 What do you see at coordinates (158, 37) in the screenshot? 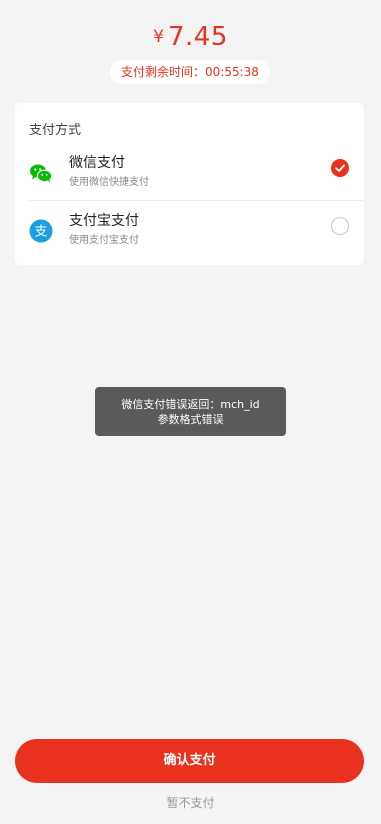
I see `currency-symbol: ¥` at bounding box center [158, 37].